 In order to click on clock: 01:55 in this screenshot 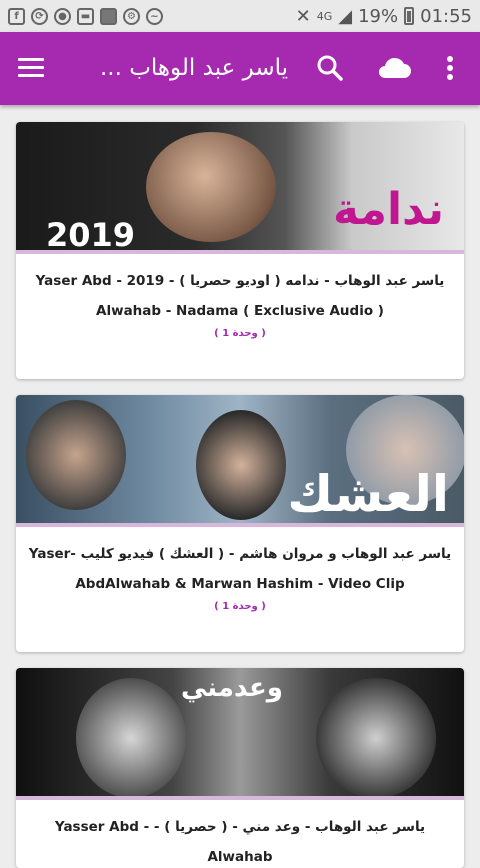, I will do `click(446, 16)`.